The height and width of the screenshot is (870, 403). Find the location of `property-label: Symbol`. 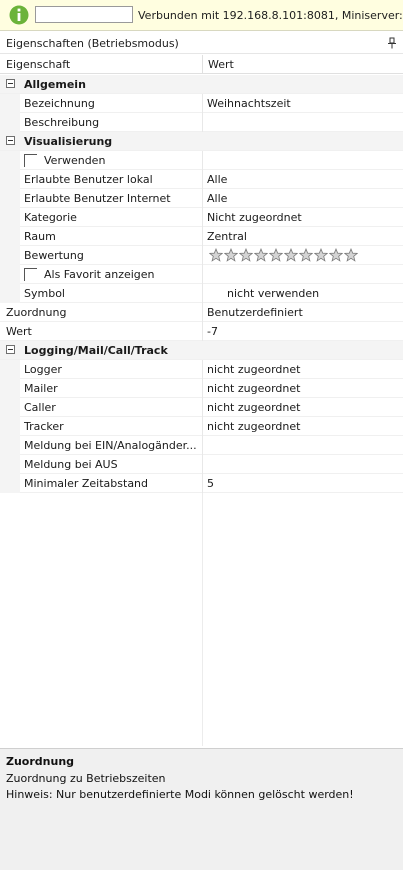

property-label: Symbol is located at coordinates (44, 293).